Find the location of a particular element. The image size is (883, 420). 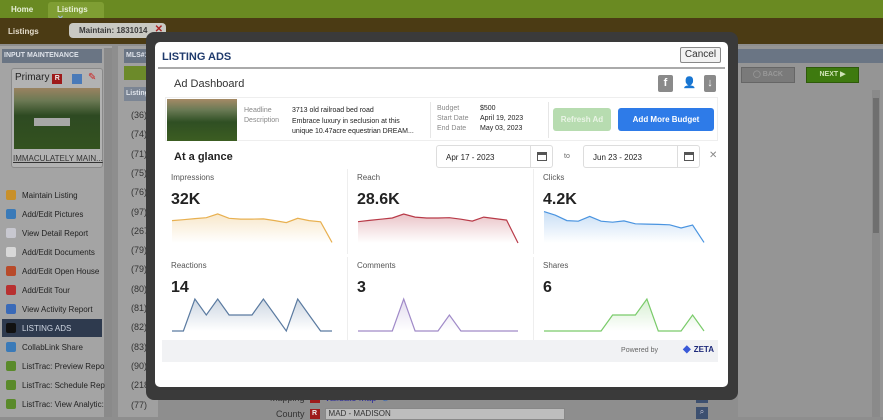

clear-dates-icon: ✕ is located at coordinates (713, 155).